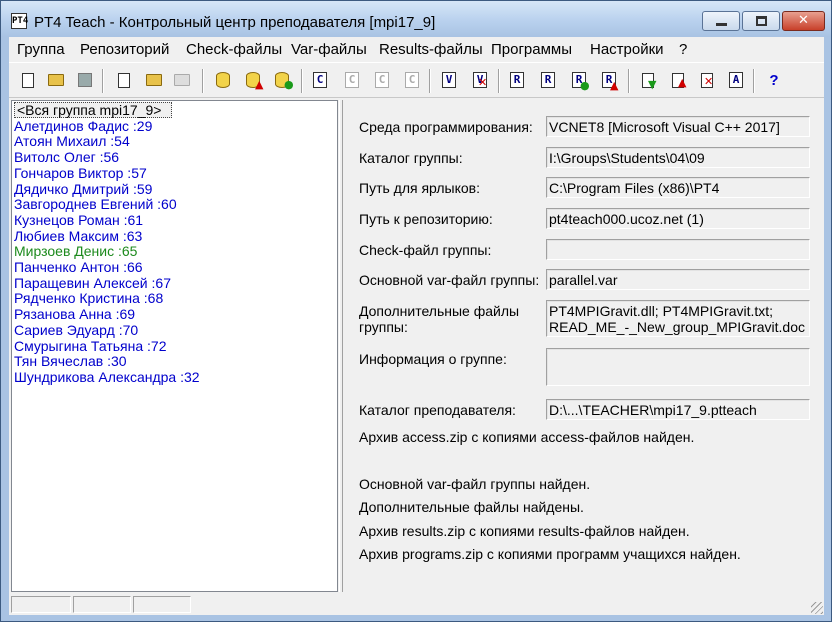 The image size is (832, 622). What do you see at coordinates (664, 127) in the screenshot?
I see `env-value: VCNET8 [Microsoft Visual C++ 2017]` at bounding box center [664, 127].